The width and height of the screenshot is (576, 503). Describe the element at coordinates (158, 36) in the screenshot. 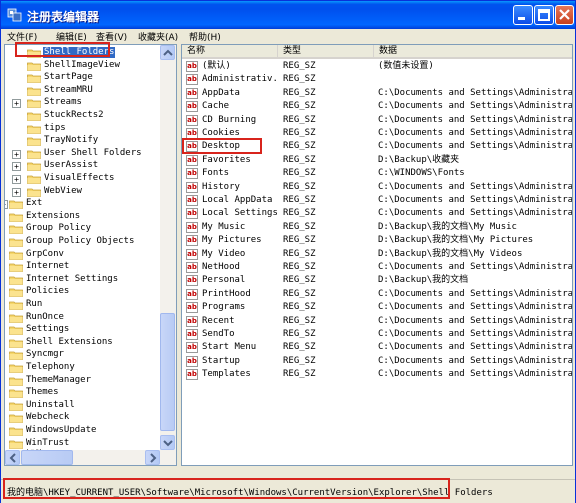

I see `menu-favorites: 收藏夹(A)` at that location.